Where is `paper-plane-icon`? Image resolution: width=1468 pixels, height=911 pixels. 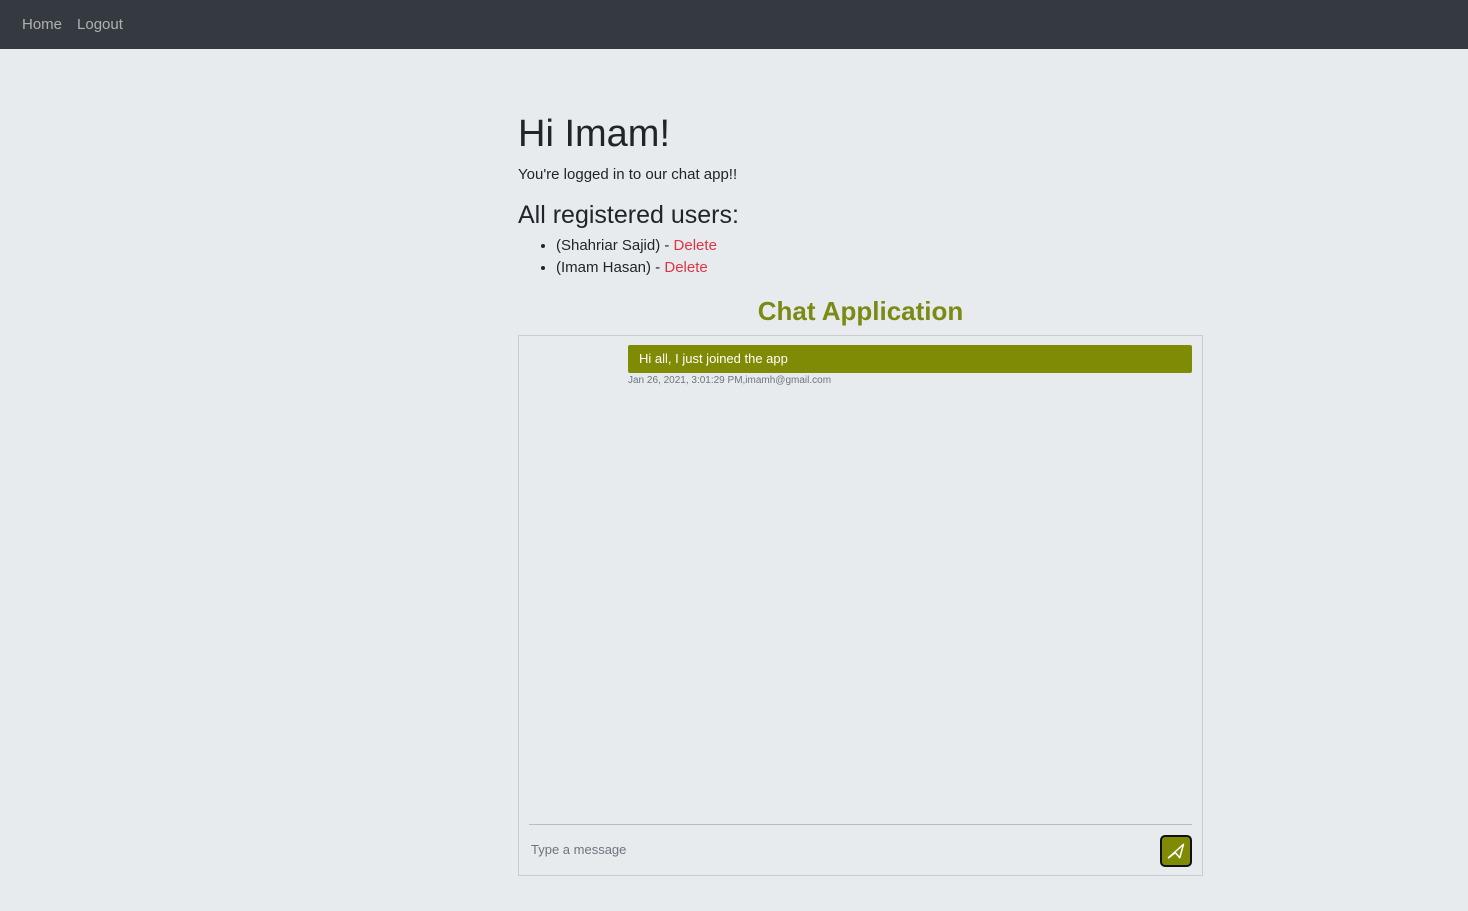
paper-plane-icon is located at coordinates (1176, 851).